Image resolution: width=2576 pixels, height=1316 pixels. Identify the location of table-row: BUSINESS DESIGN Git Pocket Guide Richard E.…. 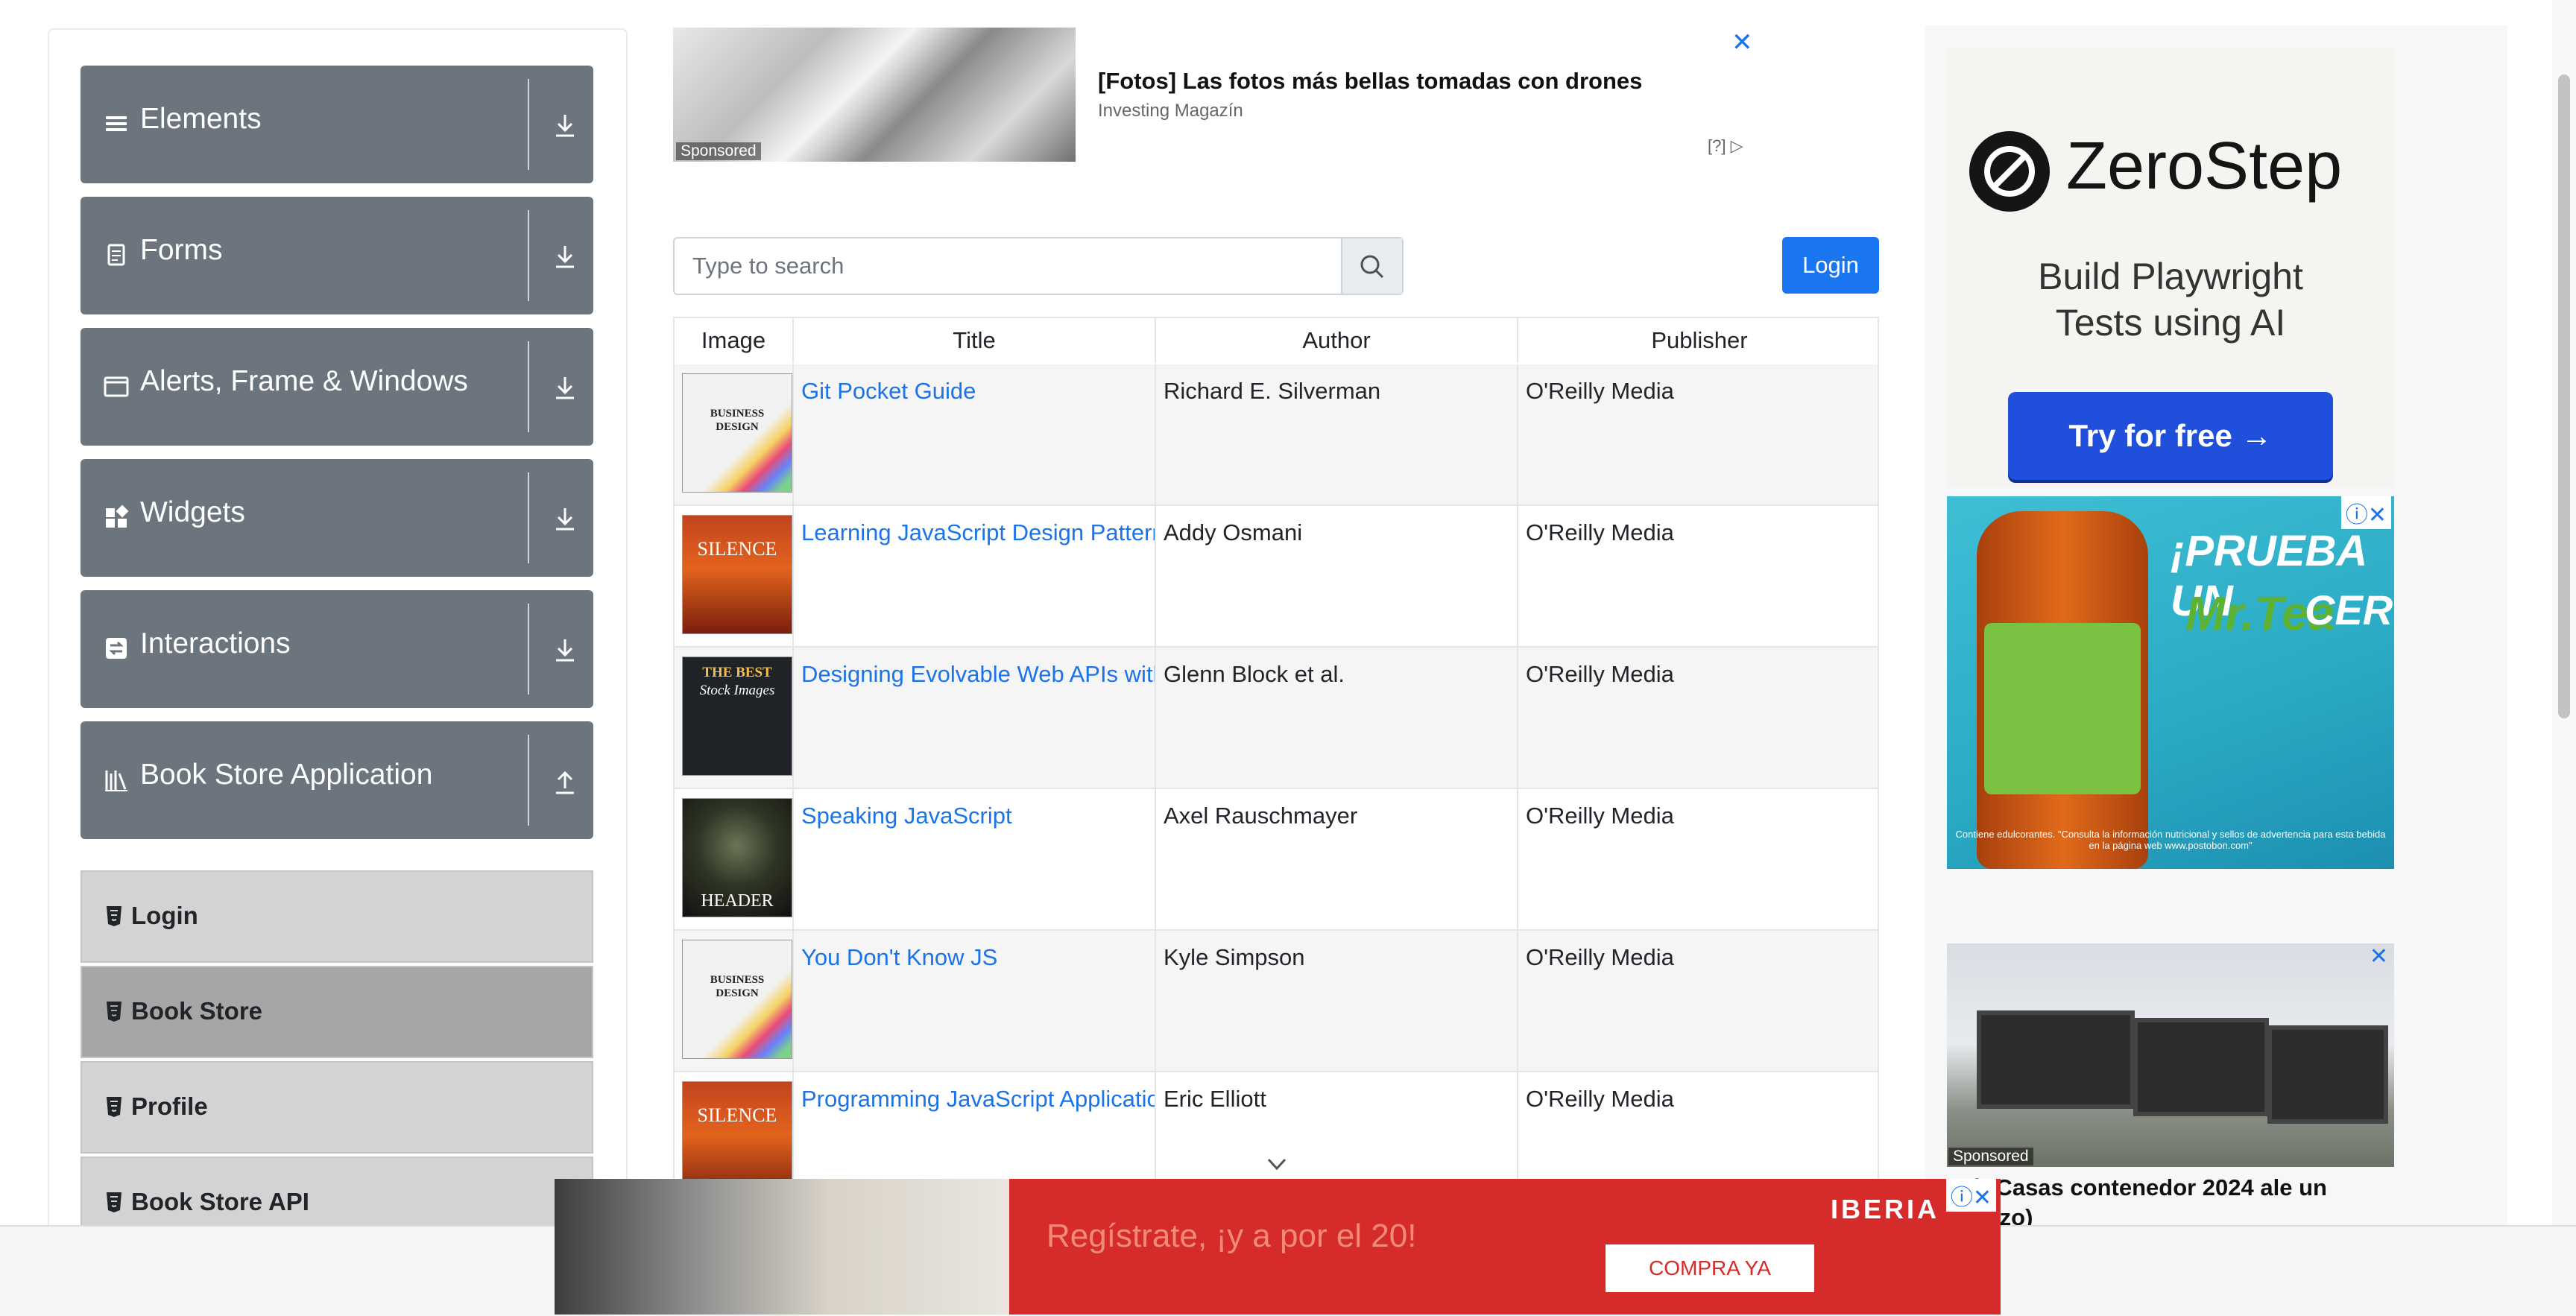
(1276, 435).